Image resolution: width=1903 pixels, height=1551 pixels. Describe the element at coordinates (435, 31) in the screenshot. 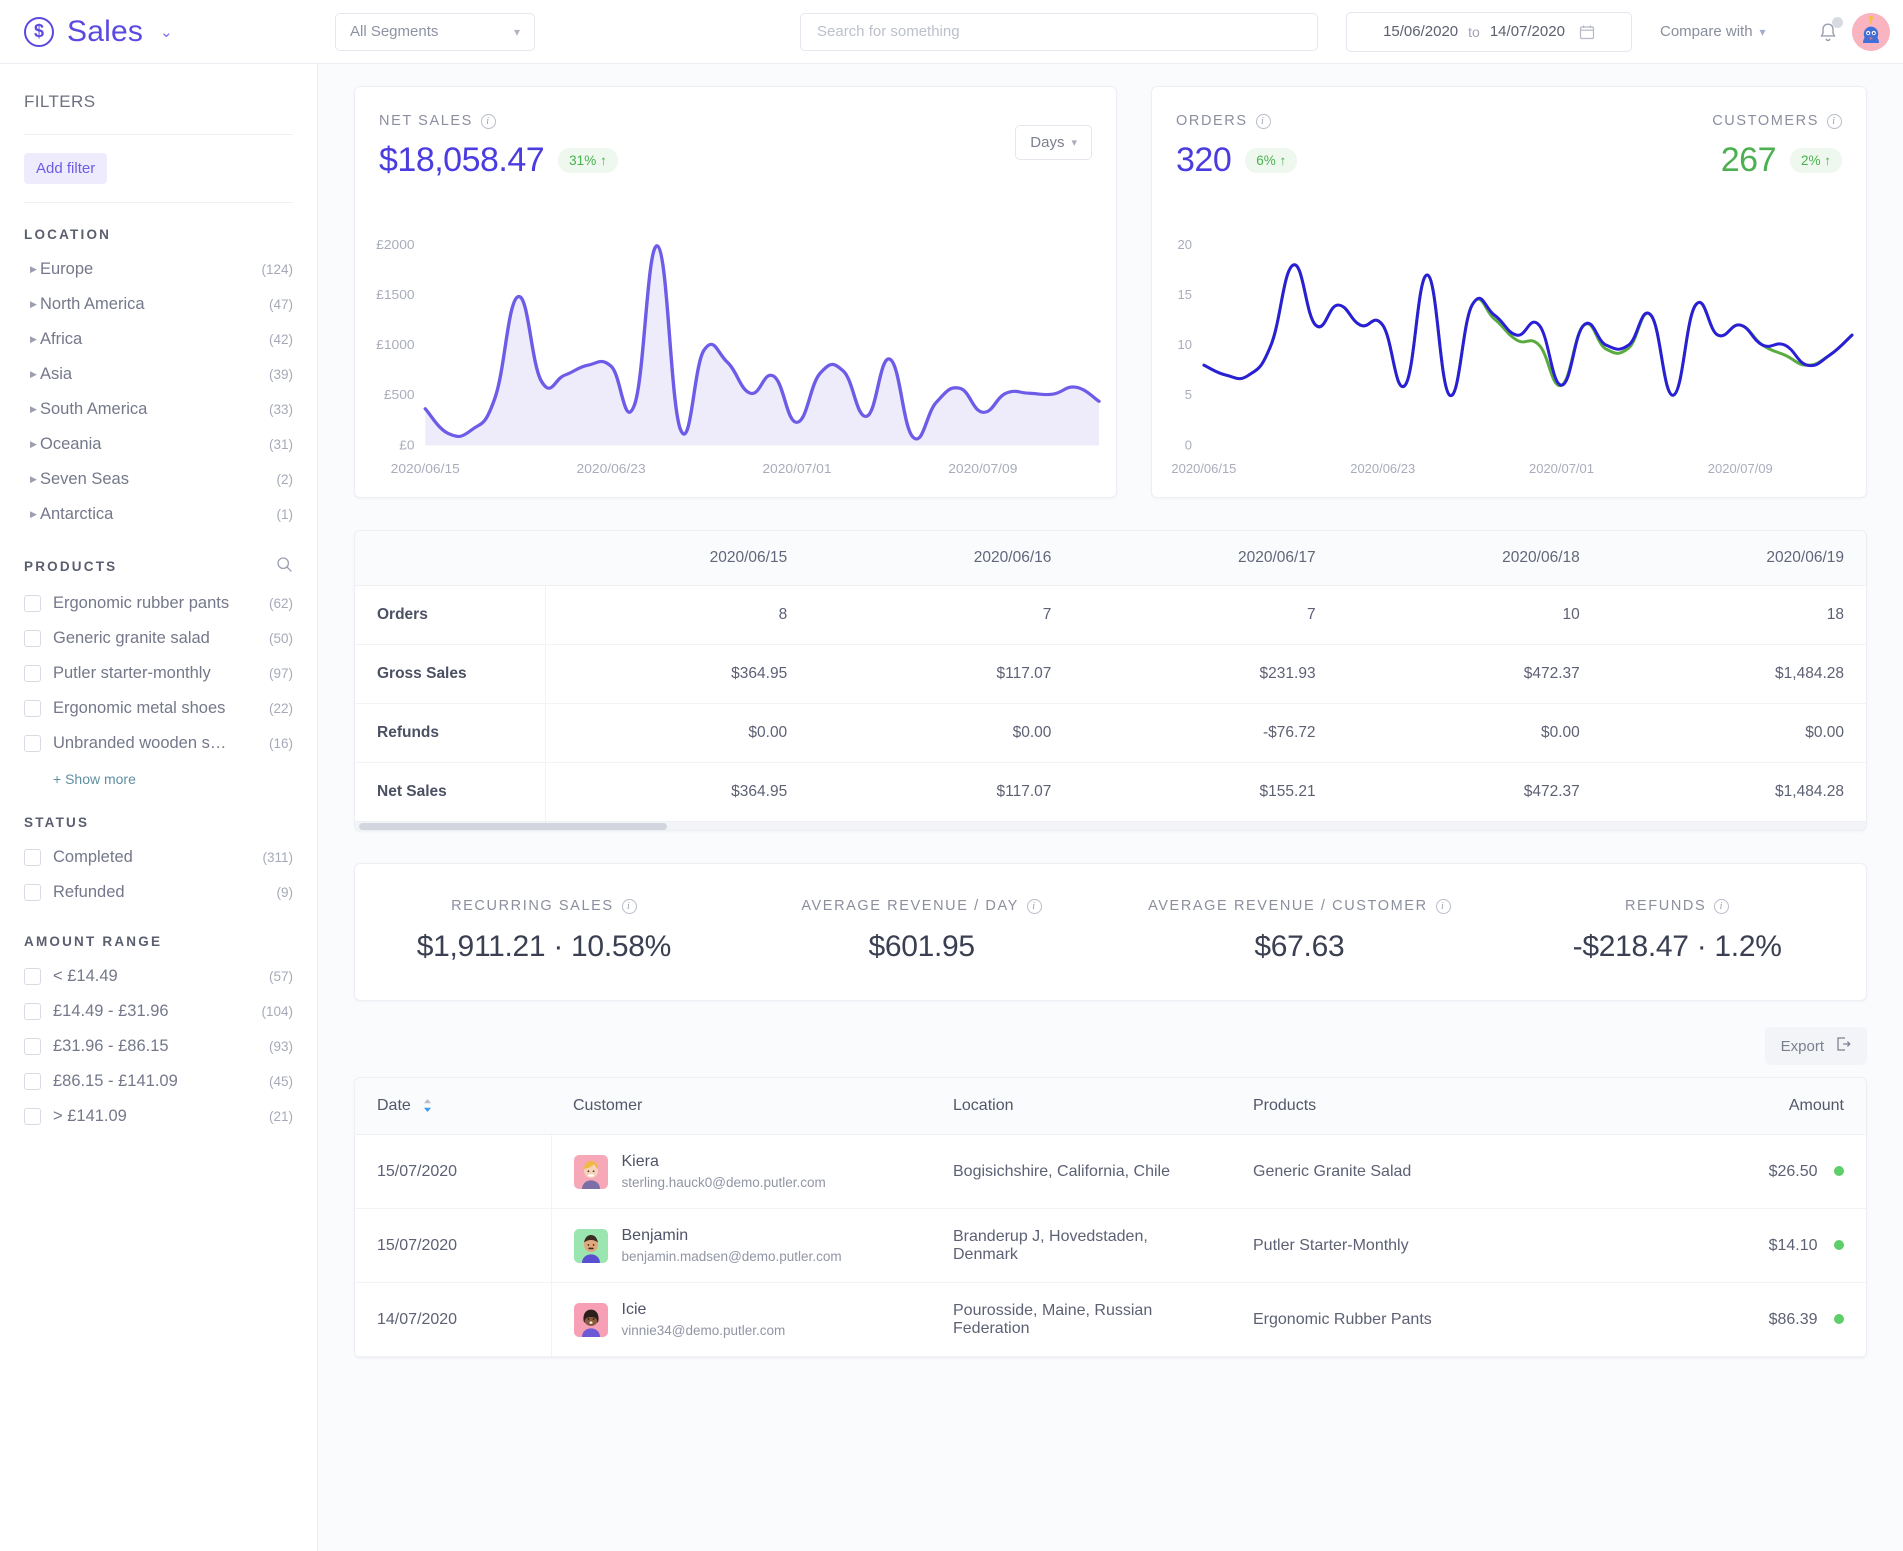

I see `segment-select: All Segments ▾` at that location.